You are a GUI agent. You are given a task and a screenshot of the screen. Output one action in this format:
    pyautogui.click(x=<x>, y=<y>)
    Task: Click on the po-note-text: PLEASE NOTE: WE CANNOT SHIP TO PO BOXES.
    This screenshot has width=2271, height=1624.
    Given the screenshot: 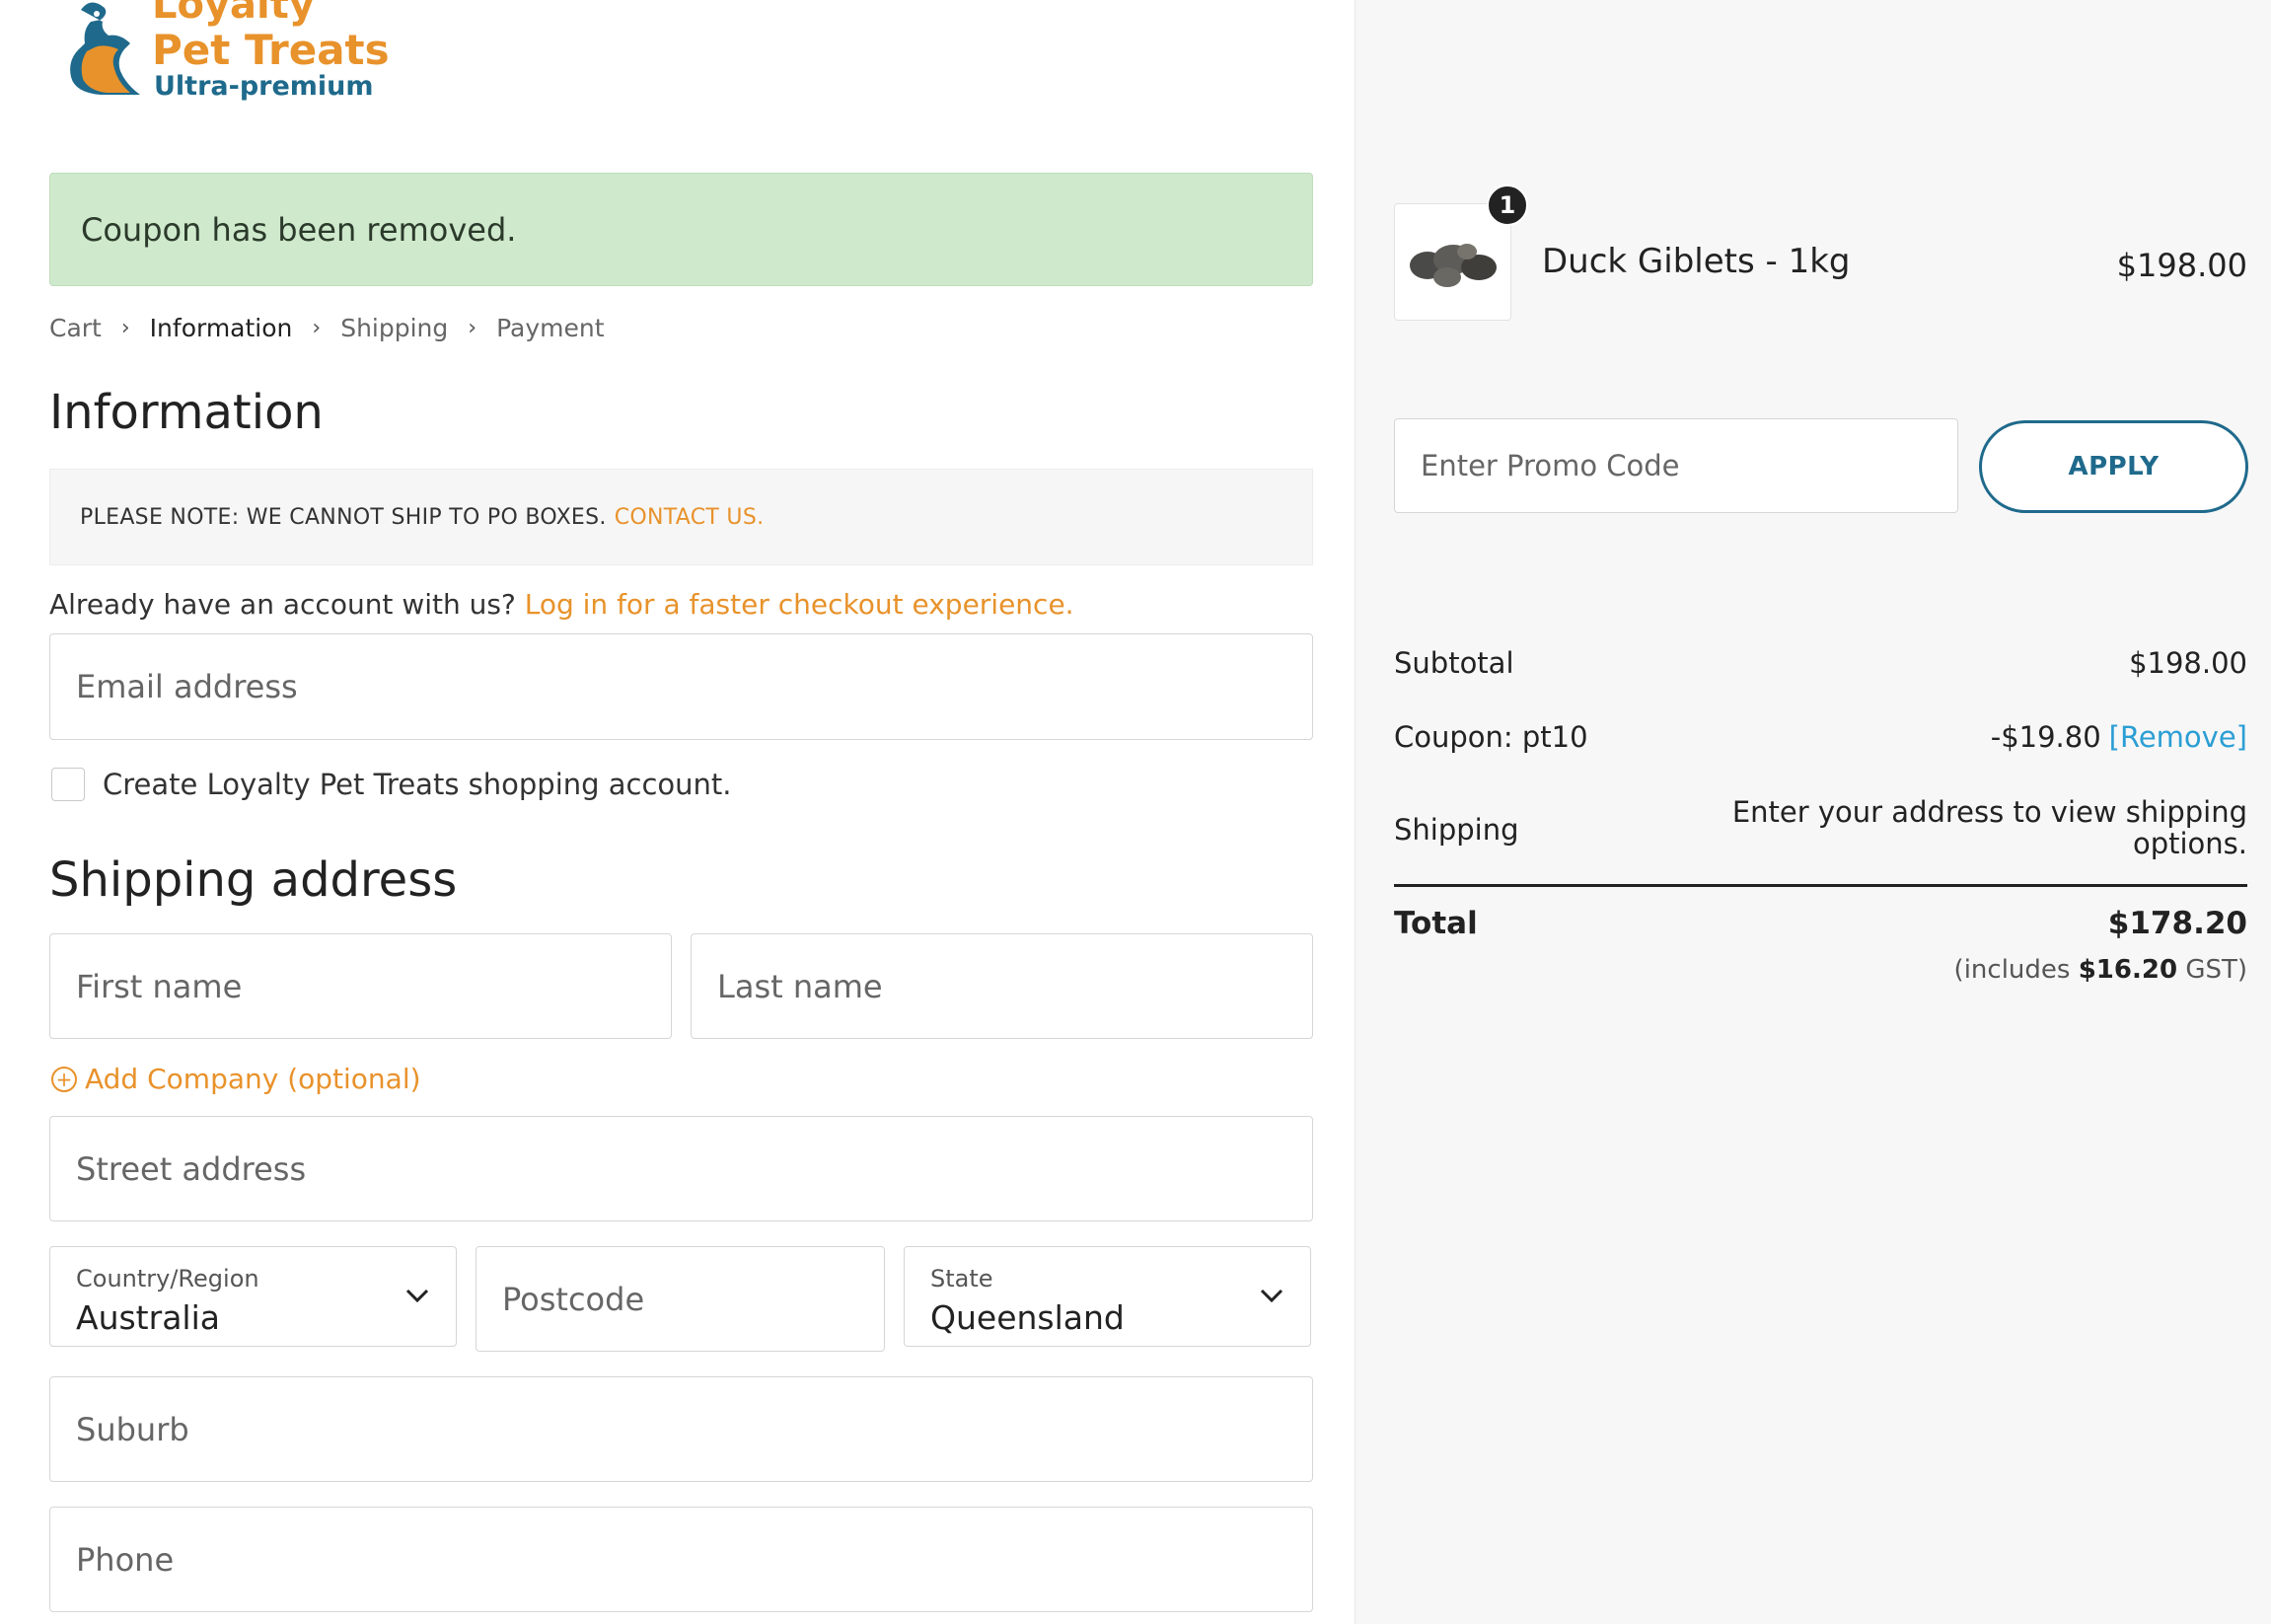 What is the action you would take?
    pyautogui.click(x=343, y=517)
    